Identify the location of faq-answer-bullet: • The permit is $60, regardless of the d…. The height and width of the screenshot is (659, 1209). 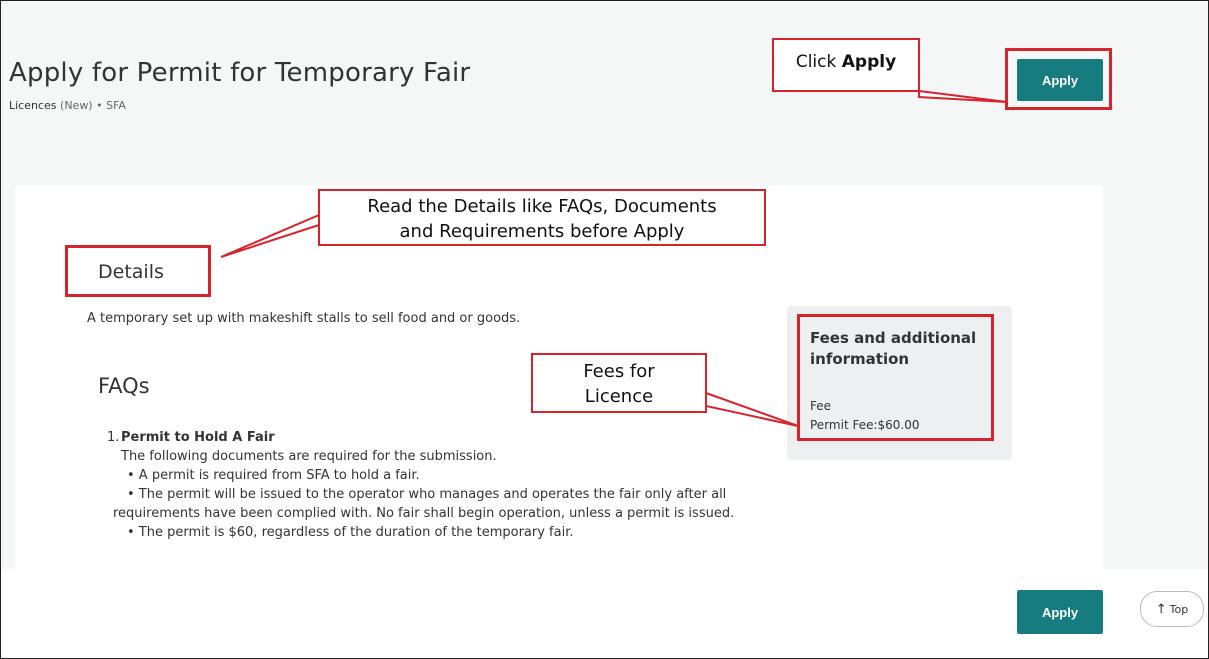
(350, 532).